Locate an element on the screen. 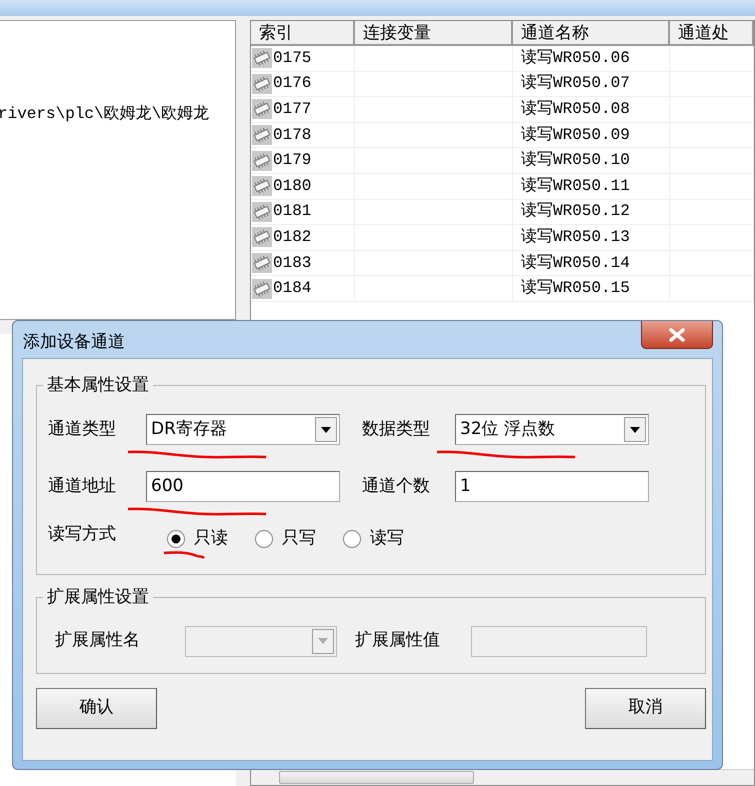 Image resolution: width=755 pixels, height=786 pixels. table-cell-text: 0183 is located at coordinates (292, 263).